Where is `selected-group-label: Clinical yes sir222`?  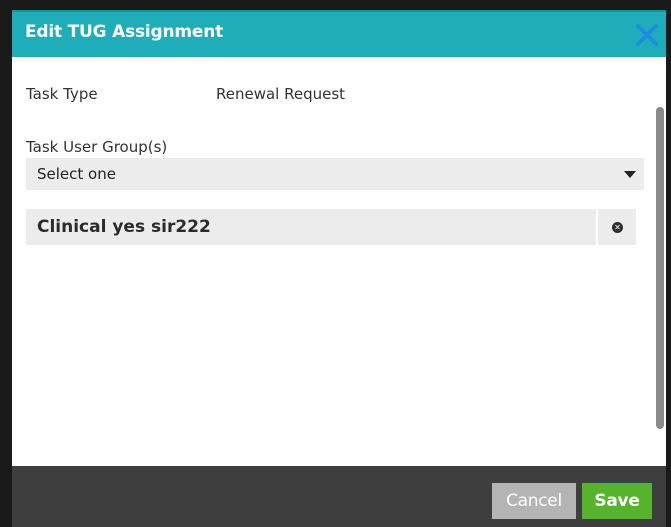
selected-group-label: Clinical yes sir222 is located at coordinates (124, 227).